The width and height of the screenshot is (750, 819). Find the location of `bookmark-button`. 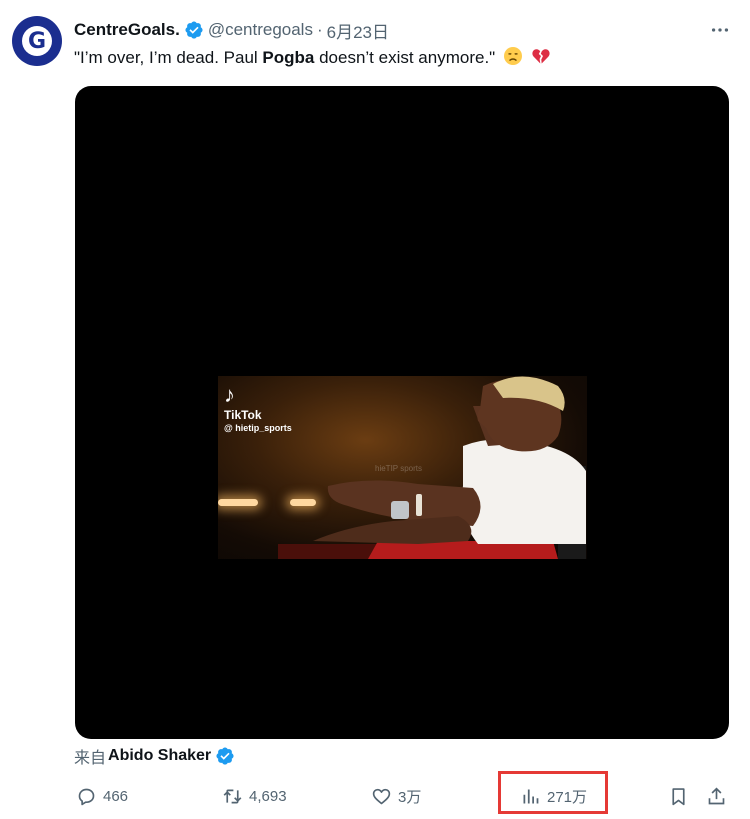

bookmark-button is located at coordinates (681, 796).